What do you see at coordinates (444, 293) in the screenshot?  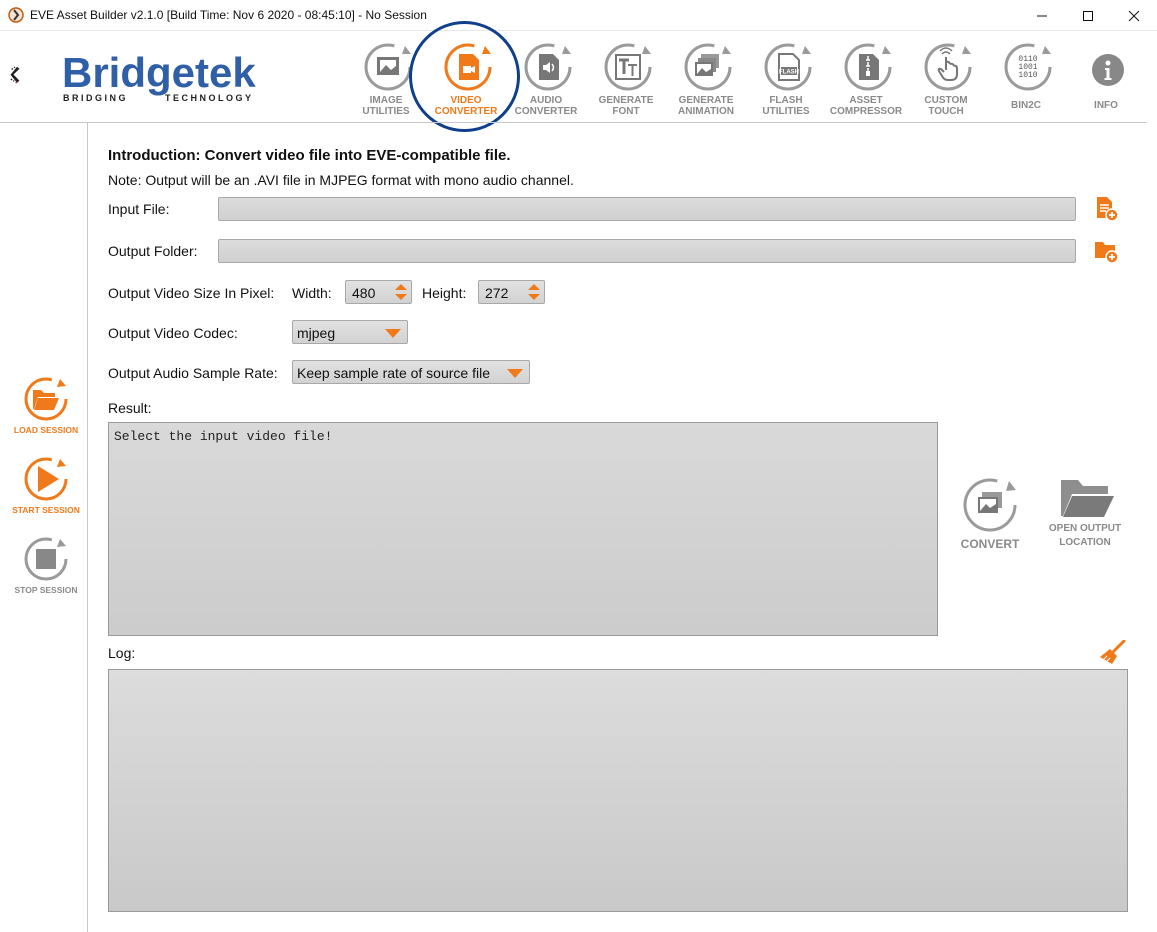 I see `height-label: Height:` at bounding box center [444, 293].